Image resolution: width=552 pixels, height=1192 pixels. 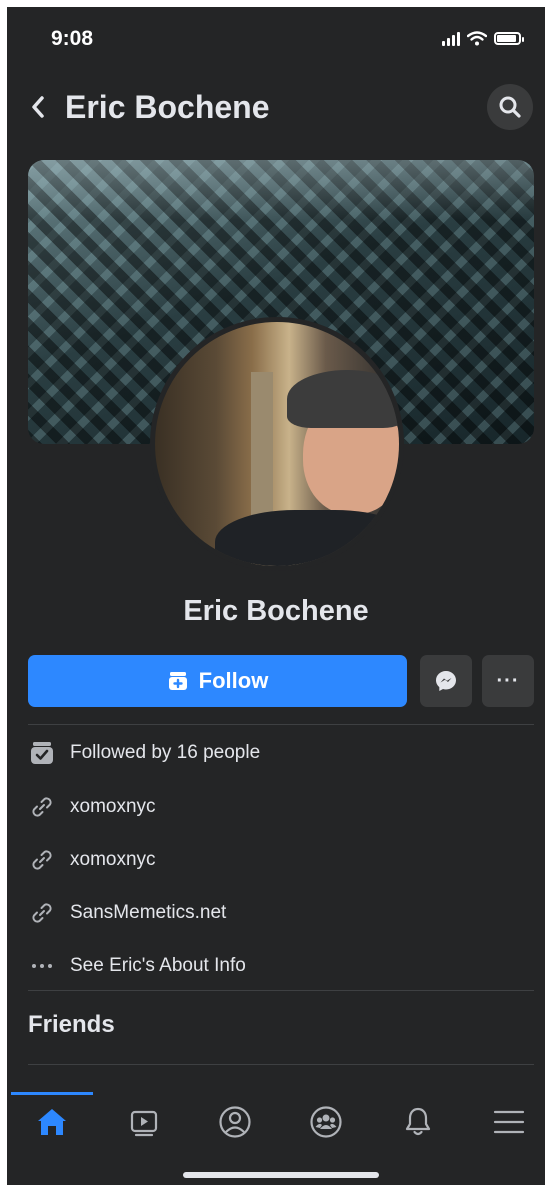 I want to click on home-icon, so click(x=52, y=1122).